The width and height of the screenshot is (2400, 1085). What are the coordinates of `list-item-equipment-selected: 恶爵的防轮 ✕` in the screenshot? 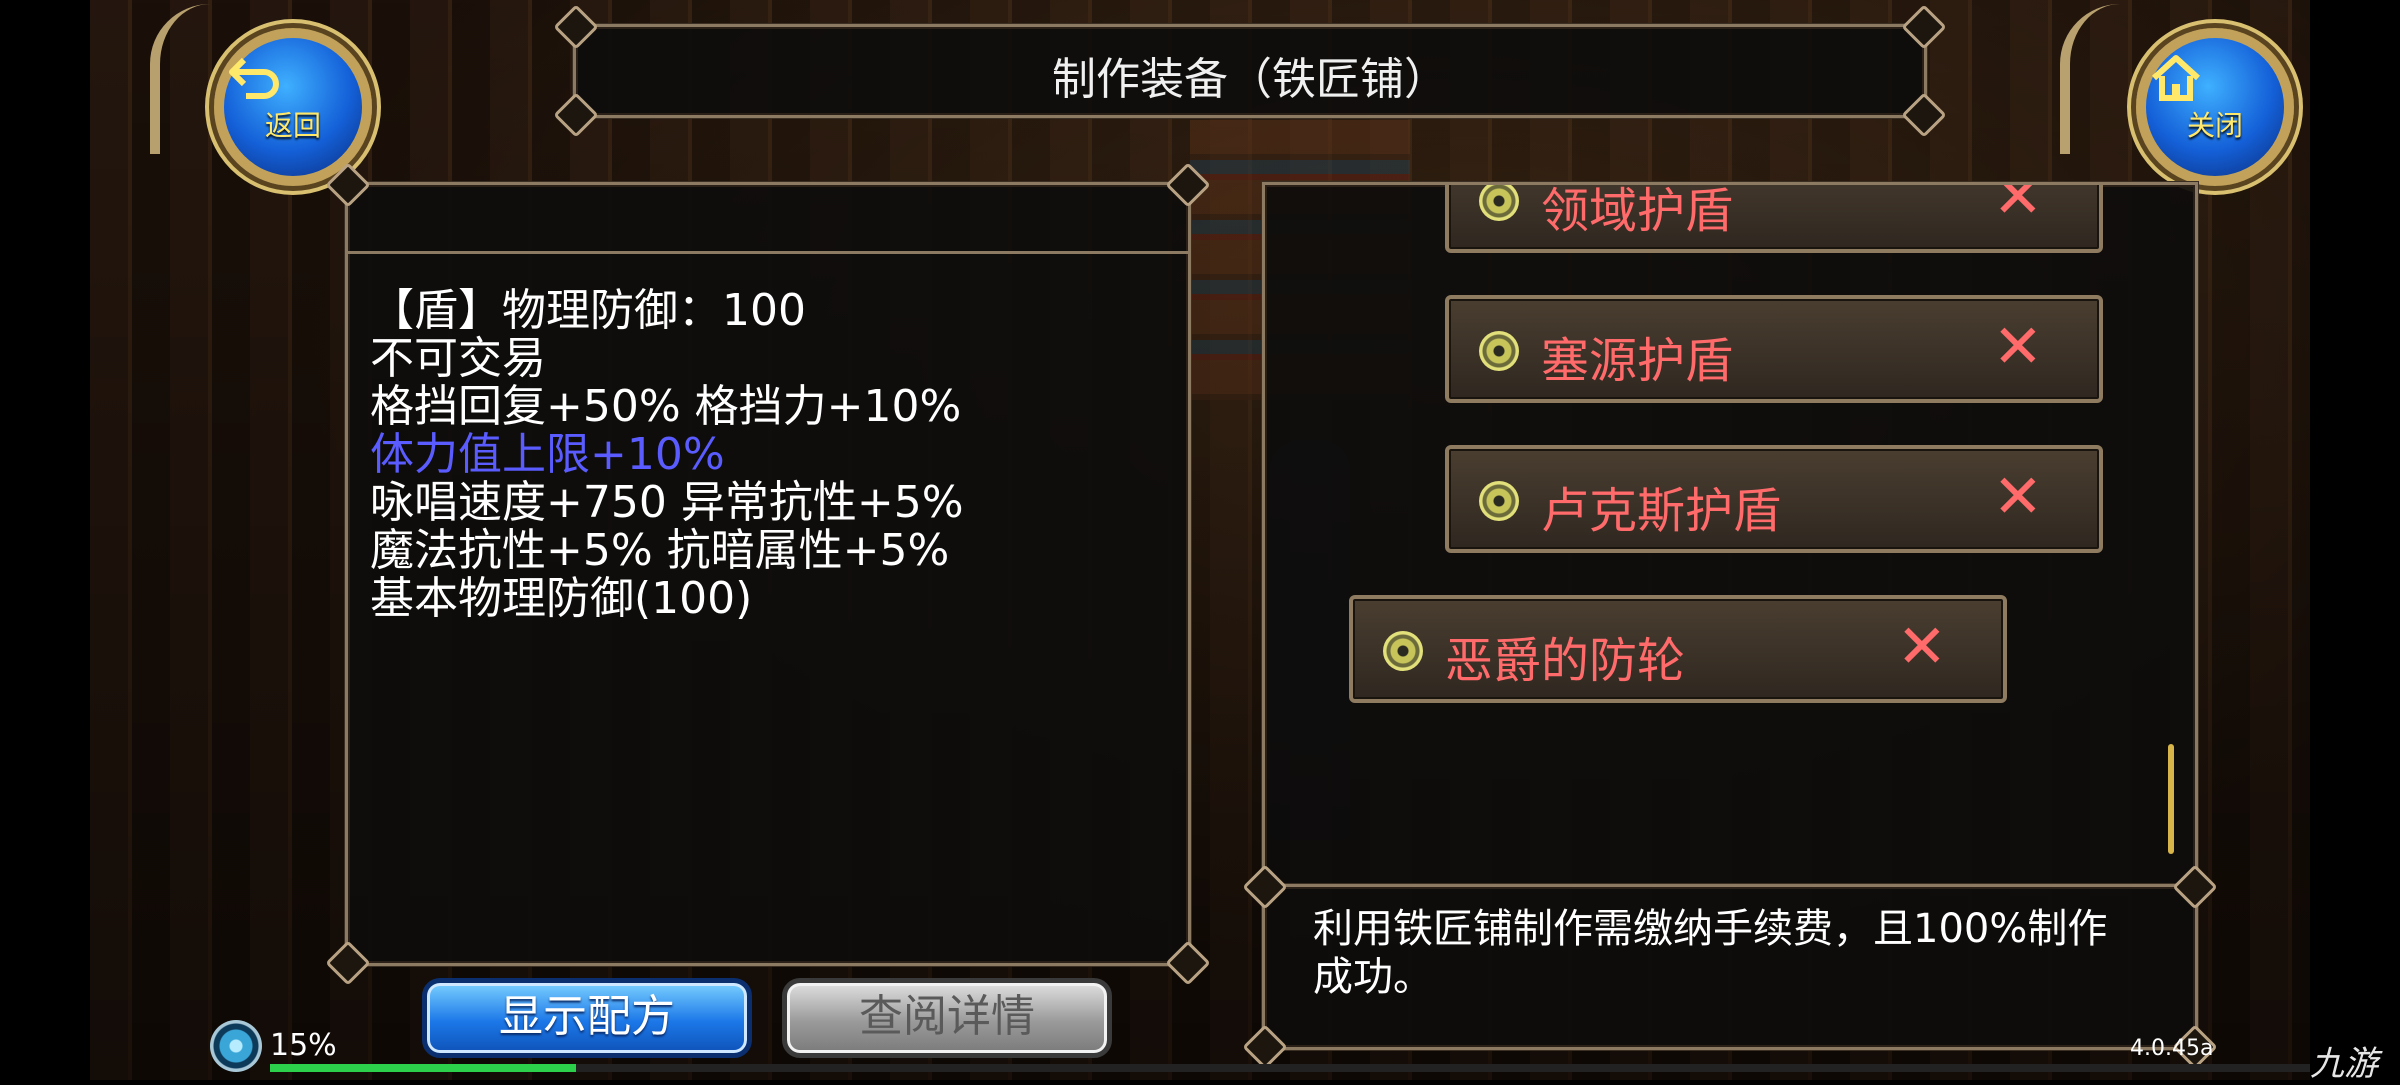 It's located at (1678, 649).